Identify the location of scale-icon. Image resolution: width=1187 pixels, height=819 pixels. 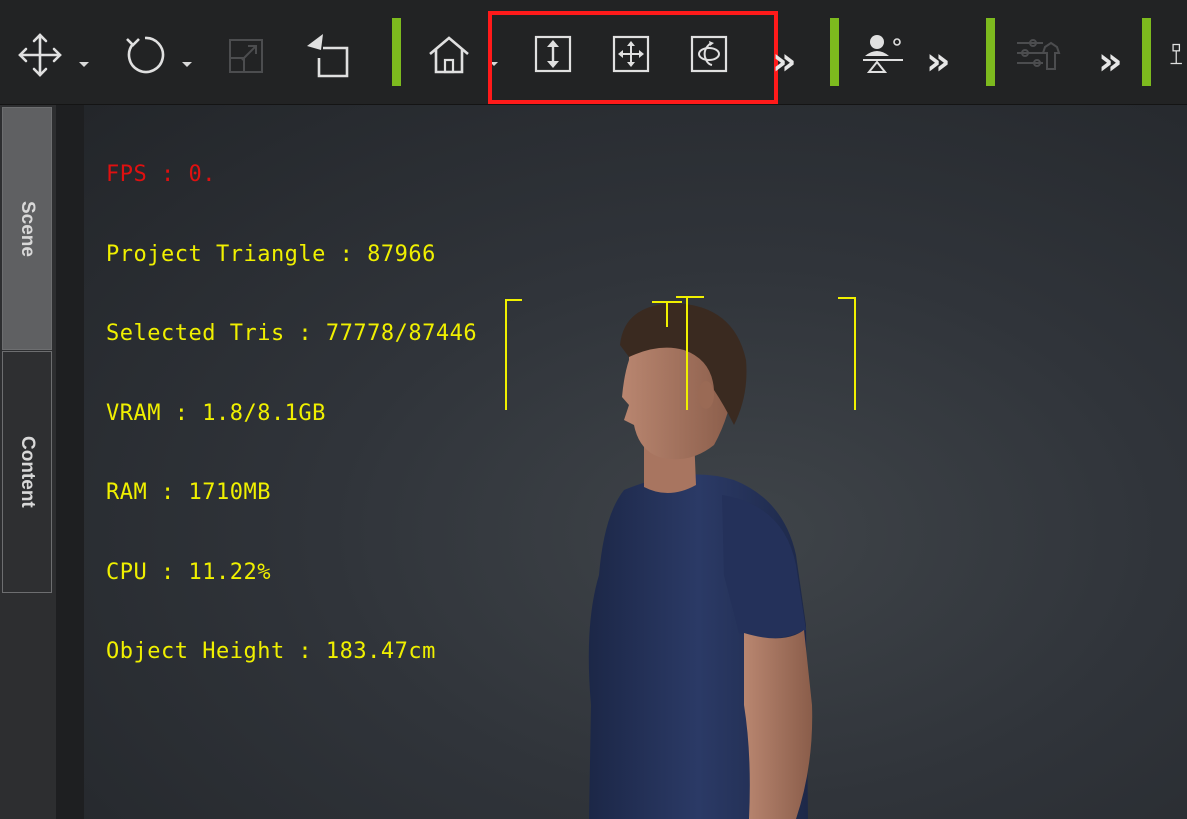
(246, 56).